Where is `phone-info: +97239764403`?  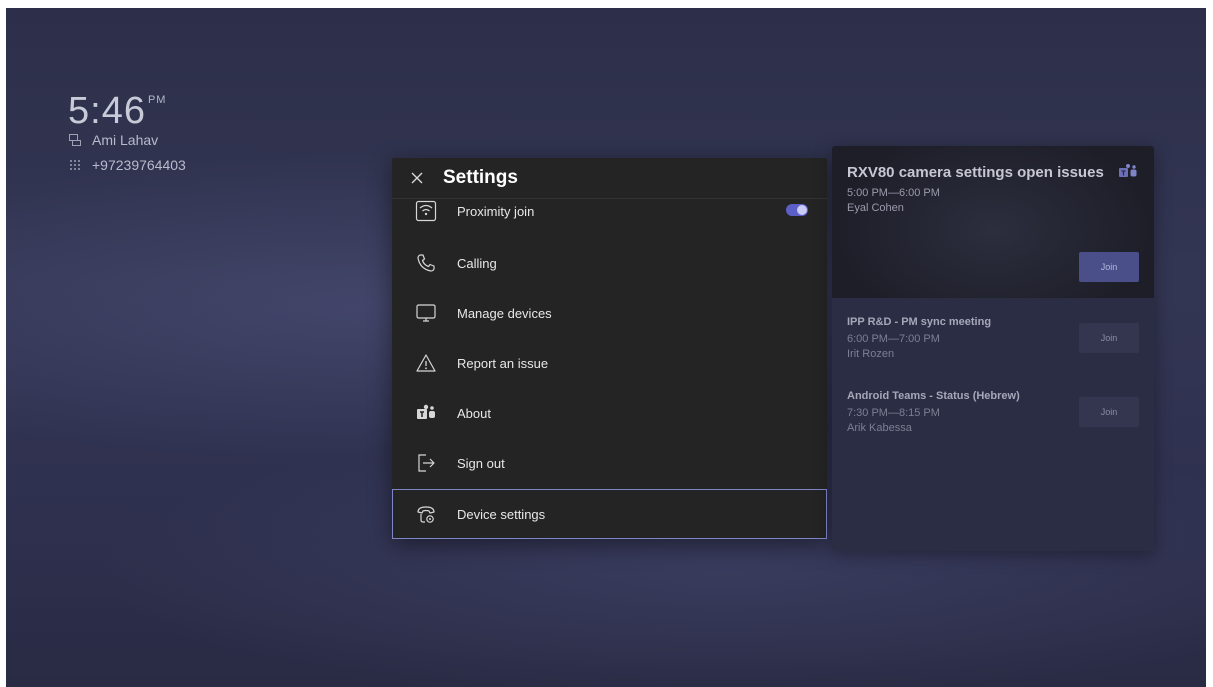 phone-info: +97239764403 is located at coordinates (127, 165).